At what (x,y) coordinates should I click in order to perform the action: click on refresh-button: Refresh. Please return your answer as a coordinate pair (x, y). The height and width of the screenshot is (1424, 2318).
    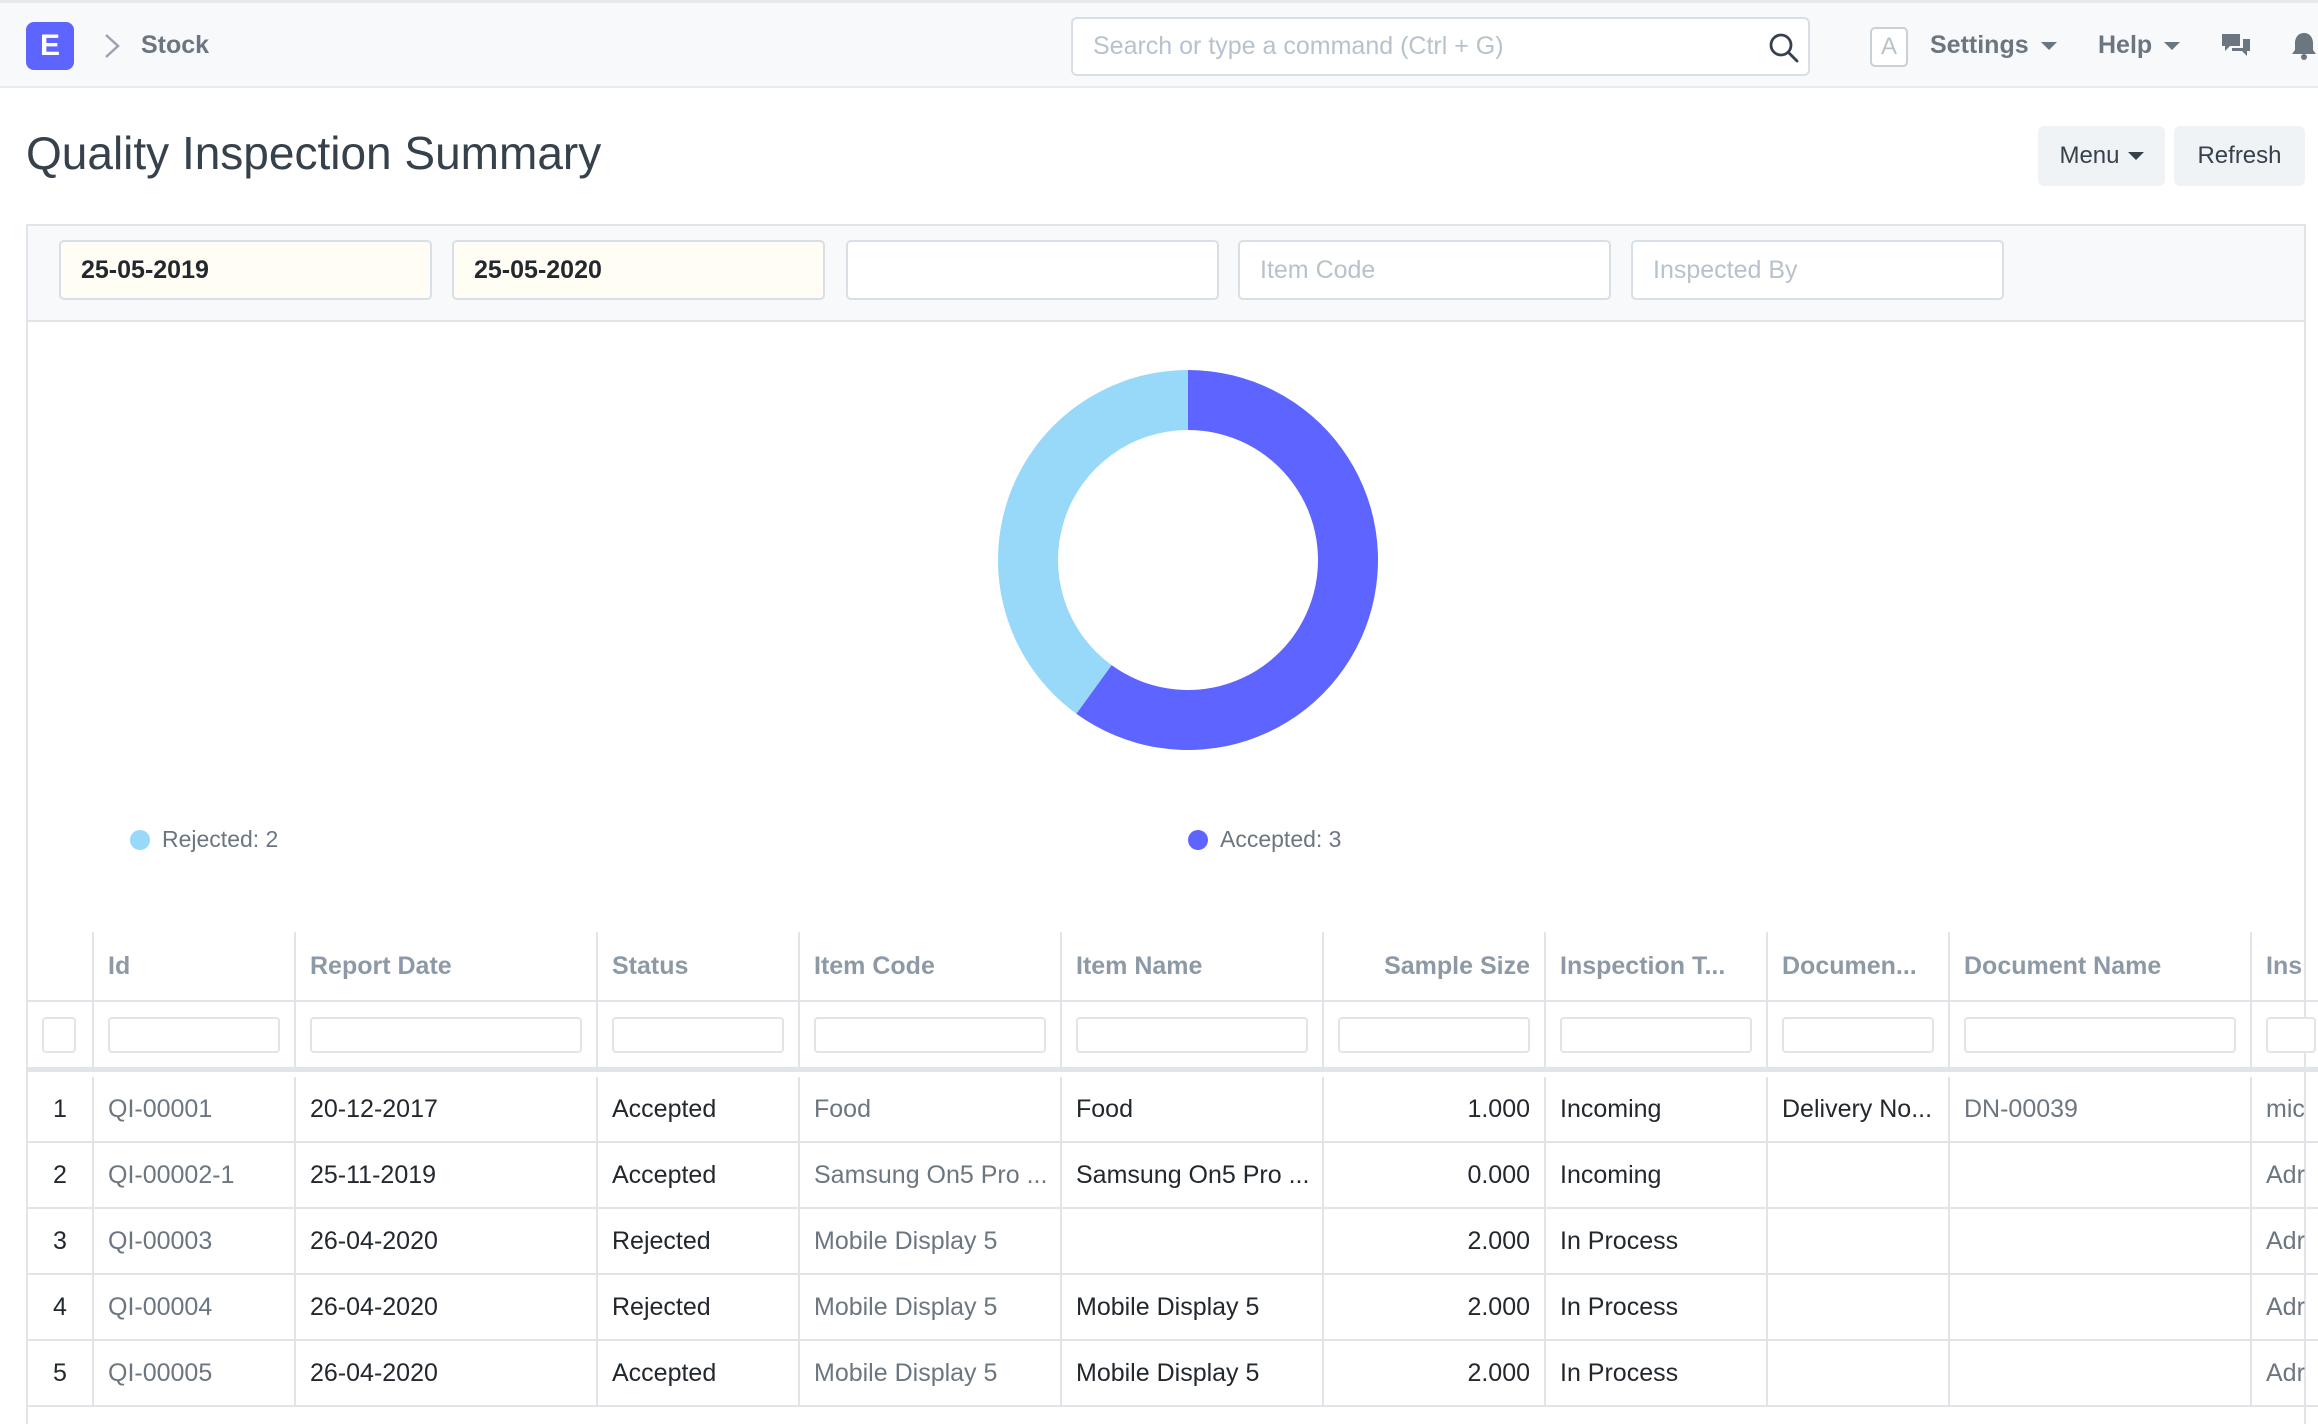
    Looking at the image, I should click on (2239, 156).